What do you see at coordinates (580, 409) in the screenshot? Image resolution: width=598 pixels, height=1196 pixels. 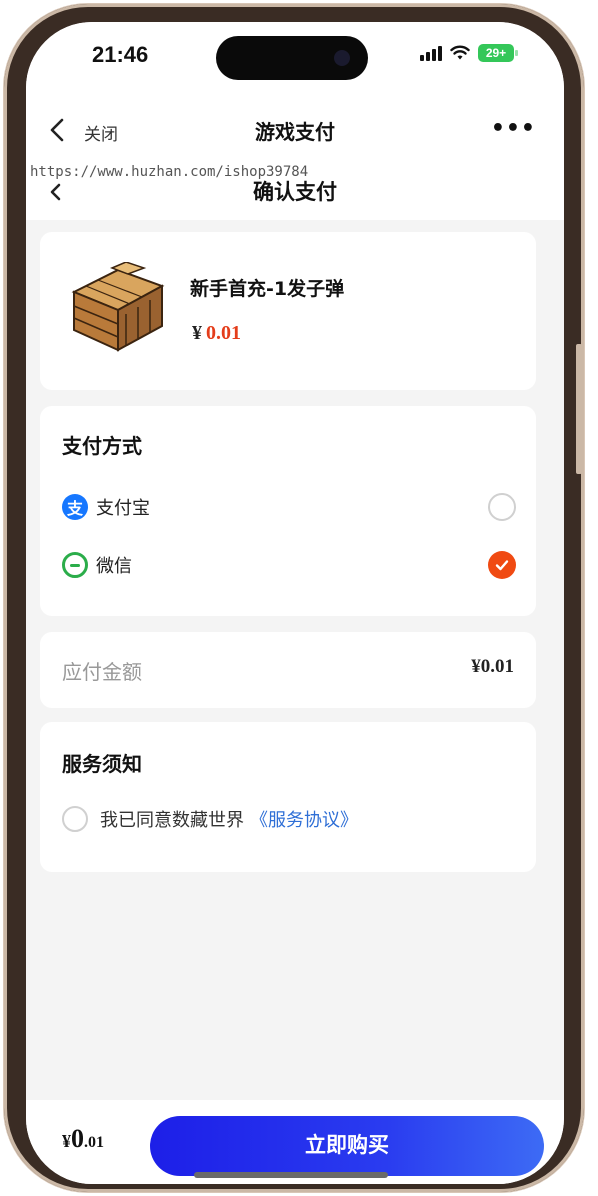 I see `side-button` at bounding box center [580, 409].